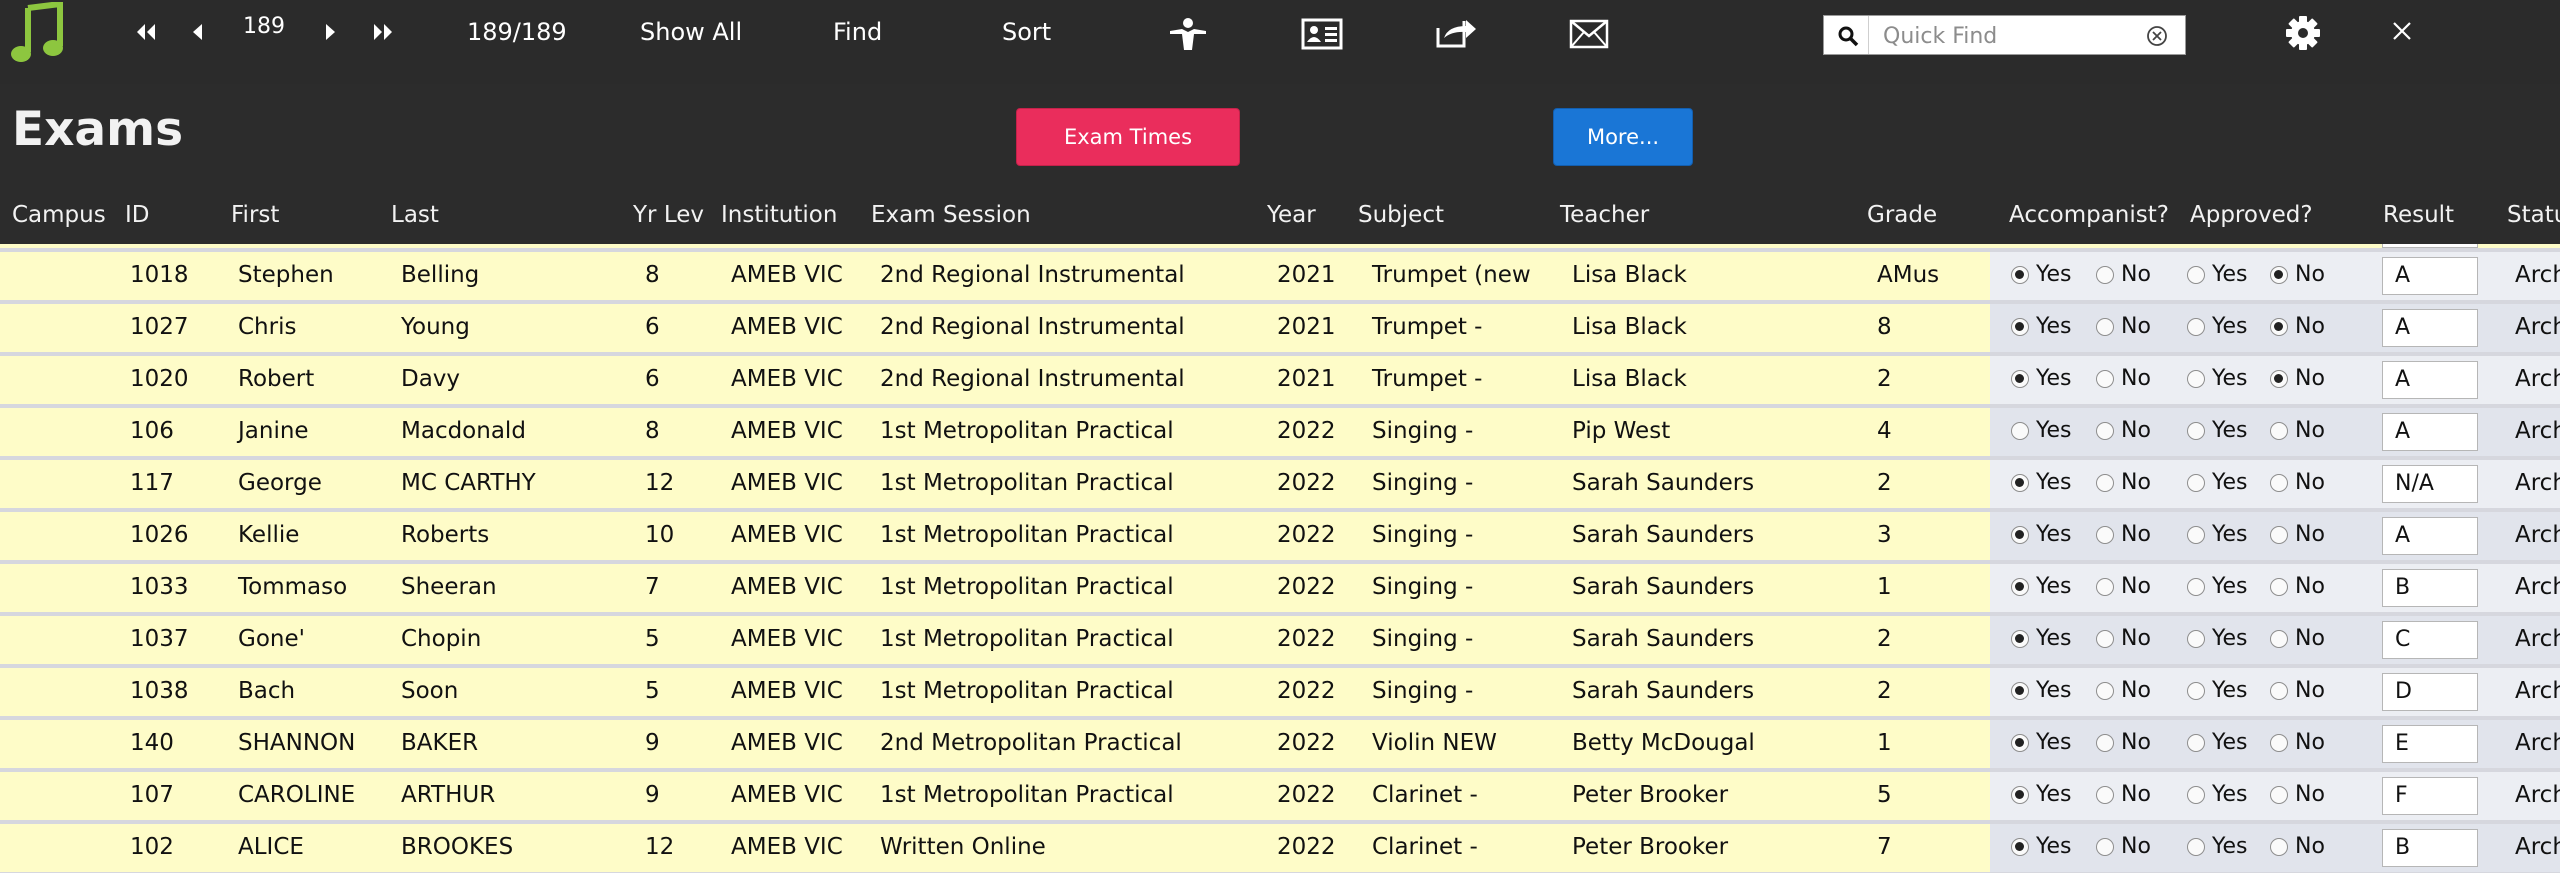 This screenshot has height=873, width=2560. Describe the element at coordinates (1884, 587) in the screenshot. I see `cell-grade: 1` at that location.